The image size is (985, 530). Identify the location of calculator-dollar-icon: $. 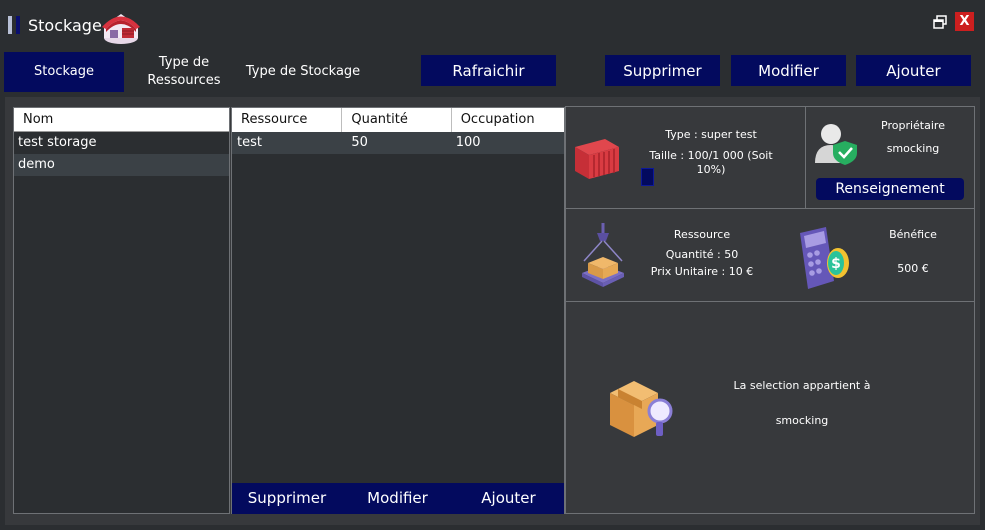
(824, 258).